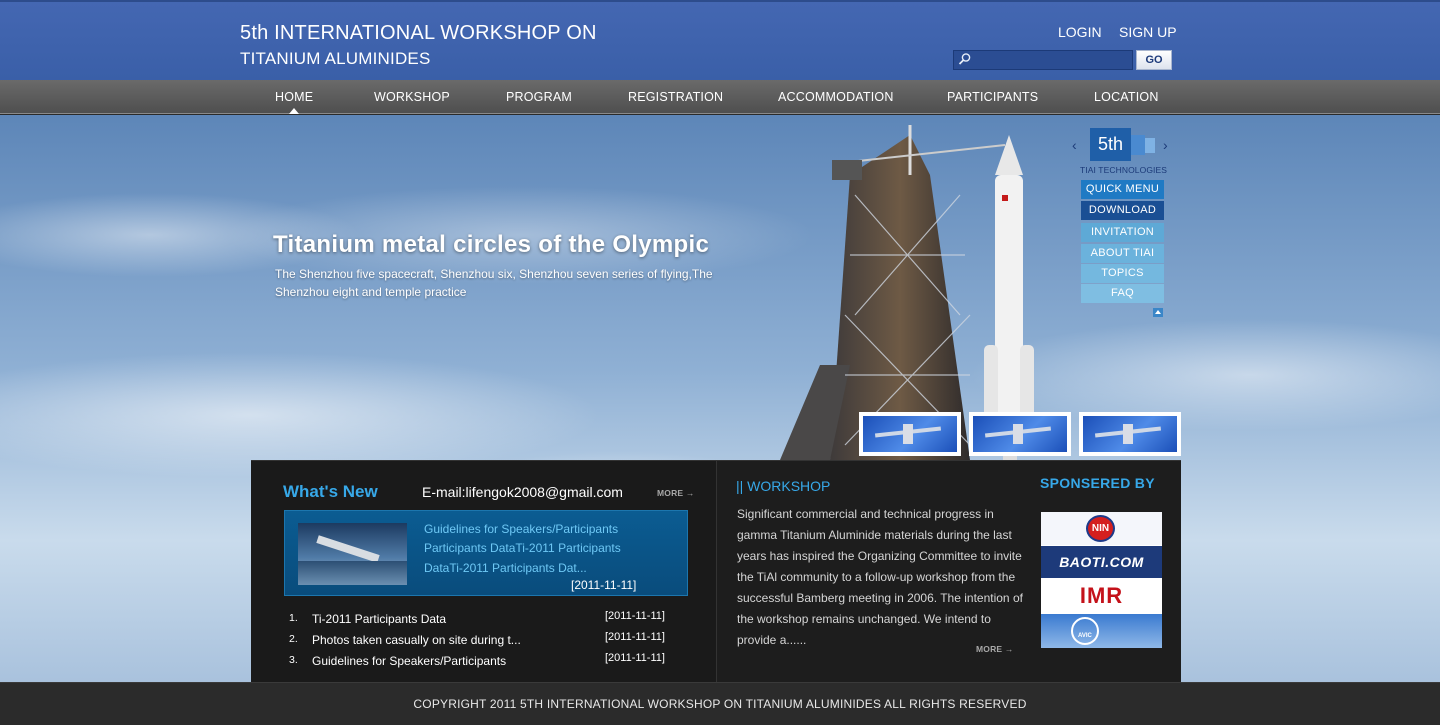 Image resolution: width=1440 pixels, height=725 pixels. I want to click on sponsor-logos: NIN BAOTI.COM IMR AVIC, so click(1101, 580).